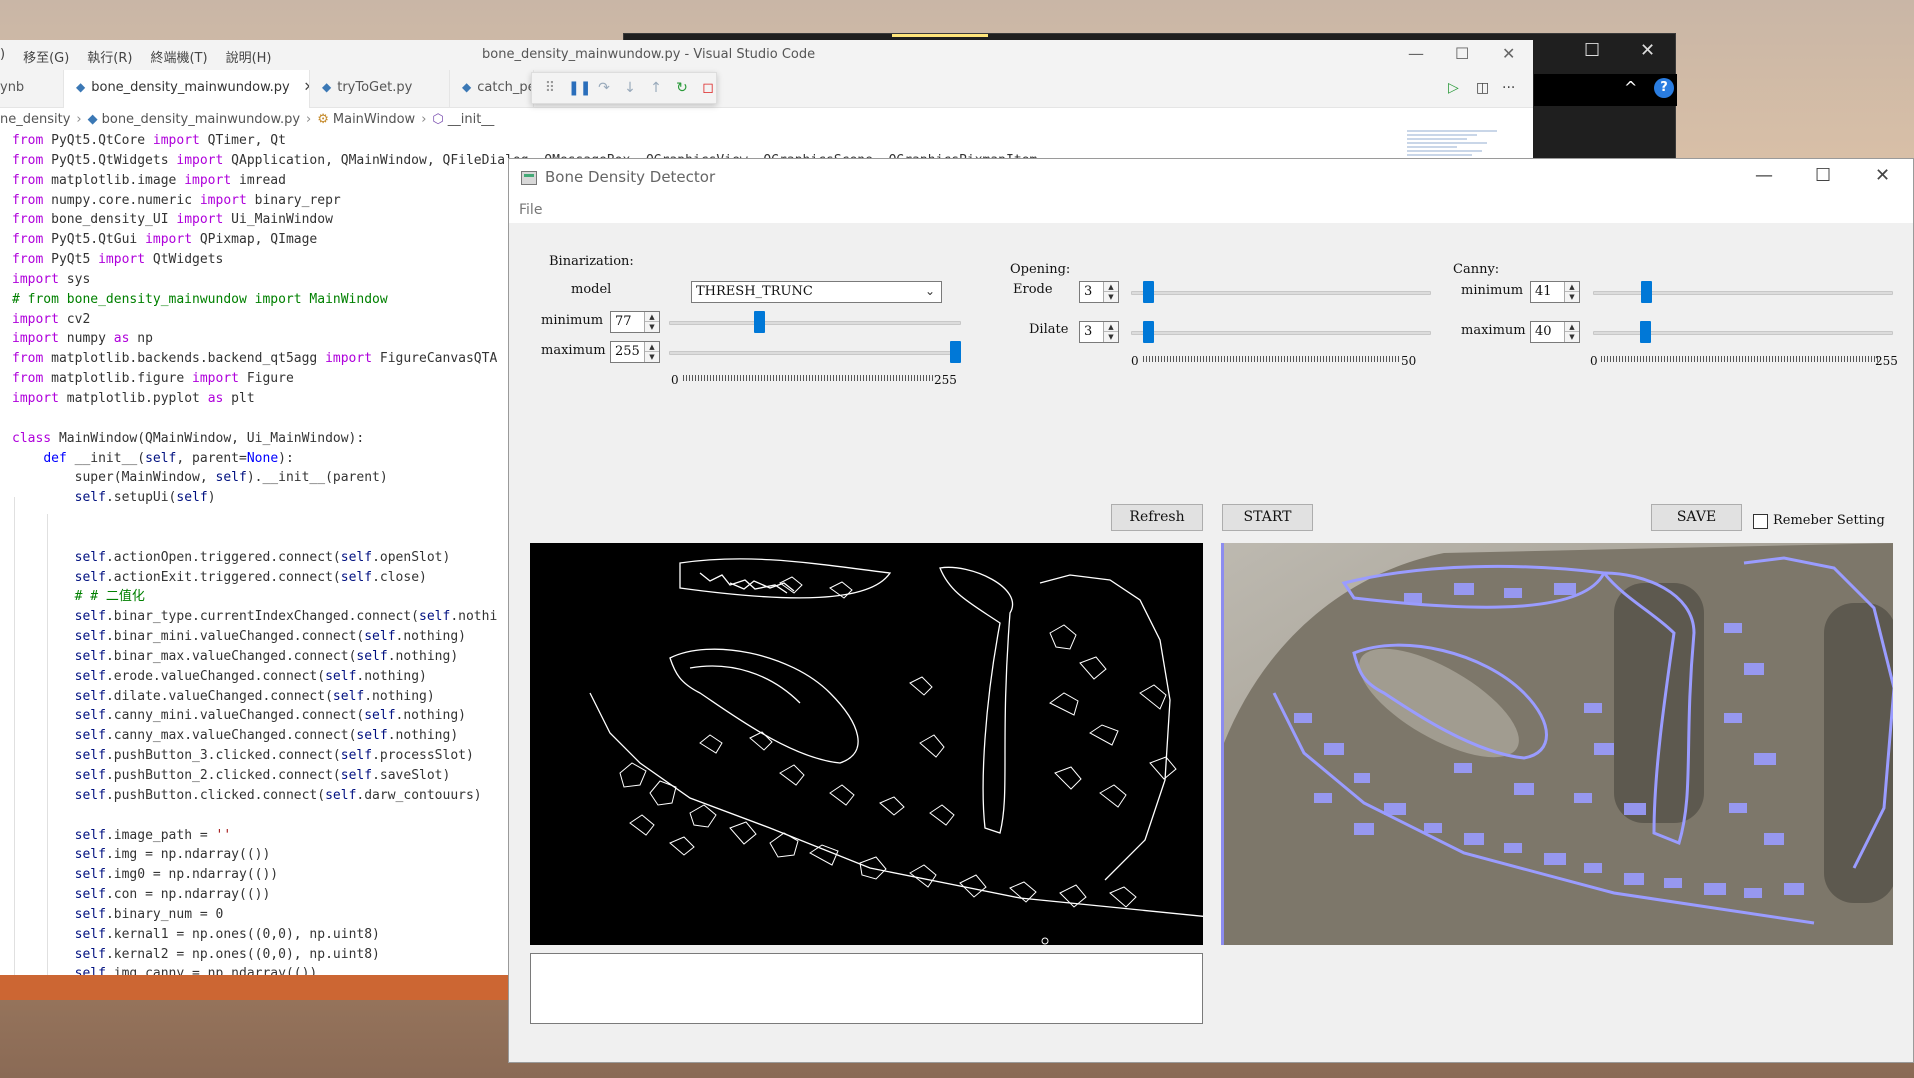 The image size is (1914, 1078). Describe the element at coordinates (1743, 333) in the screenshot. I see `canny-maximum-slider` at that location.